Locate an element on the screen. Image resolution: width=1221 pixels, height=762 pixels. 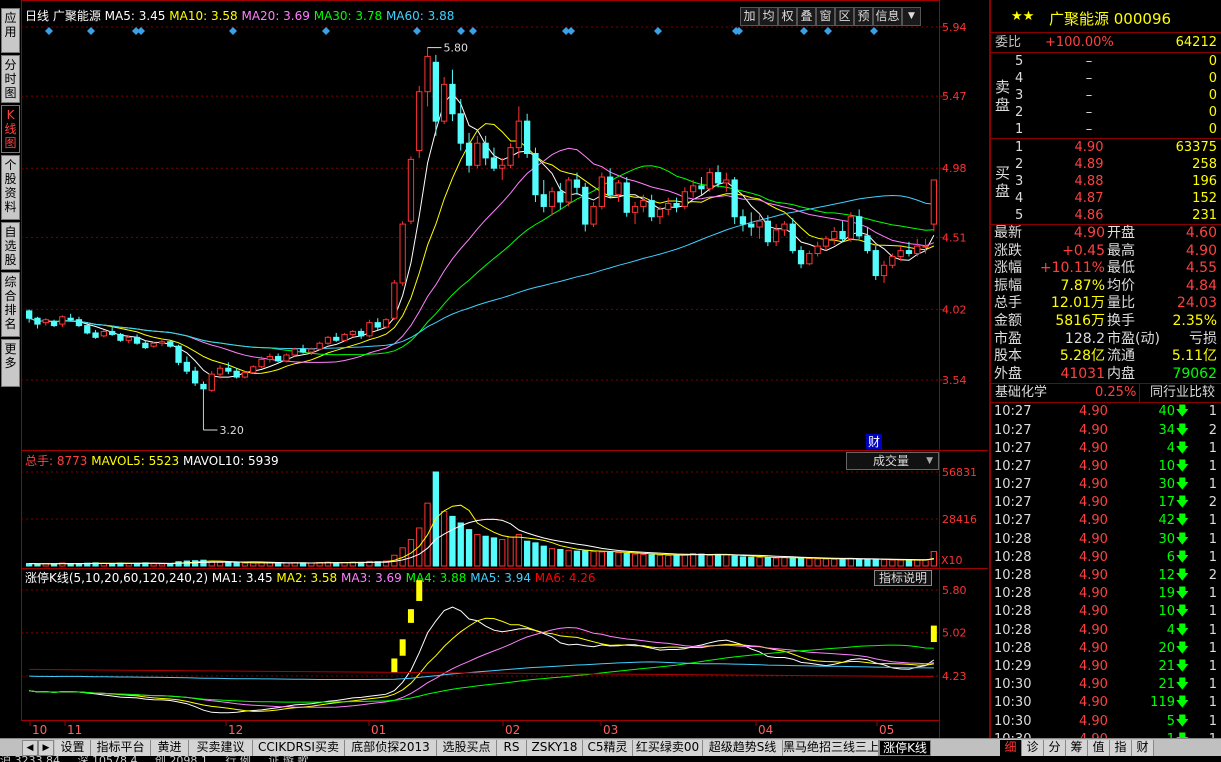
tick-time: 10:27 is located at coordinates (1013, 412).